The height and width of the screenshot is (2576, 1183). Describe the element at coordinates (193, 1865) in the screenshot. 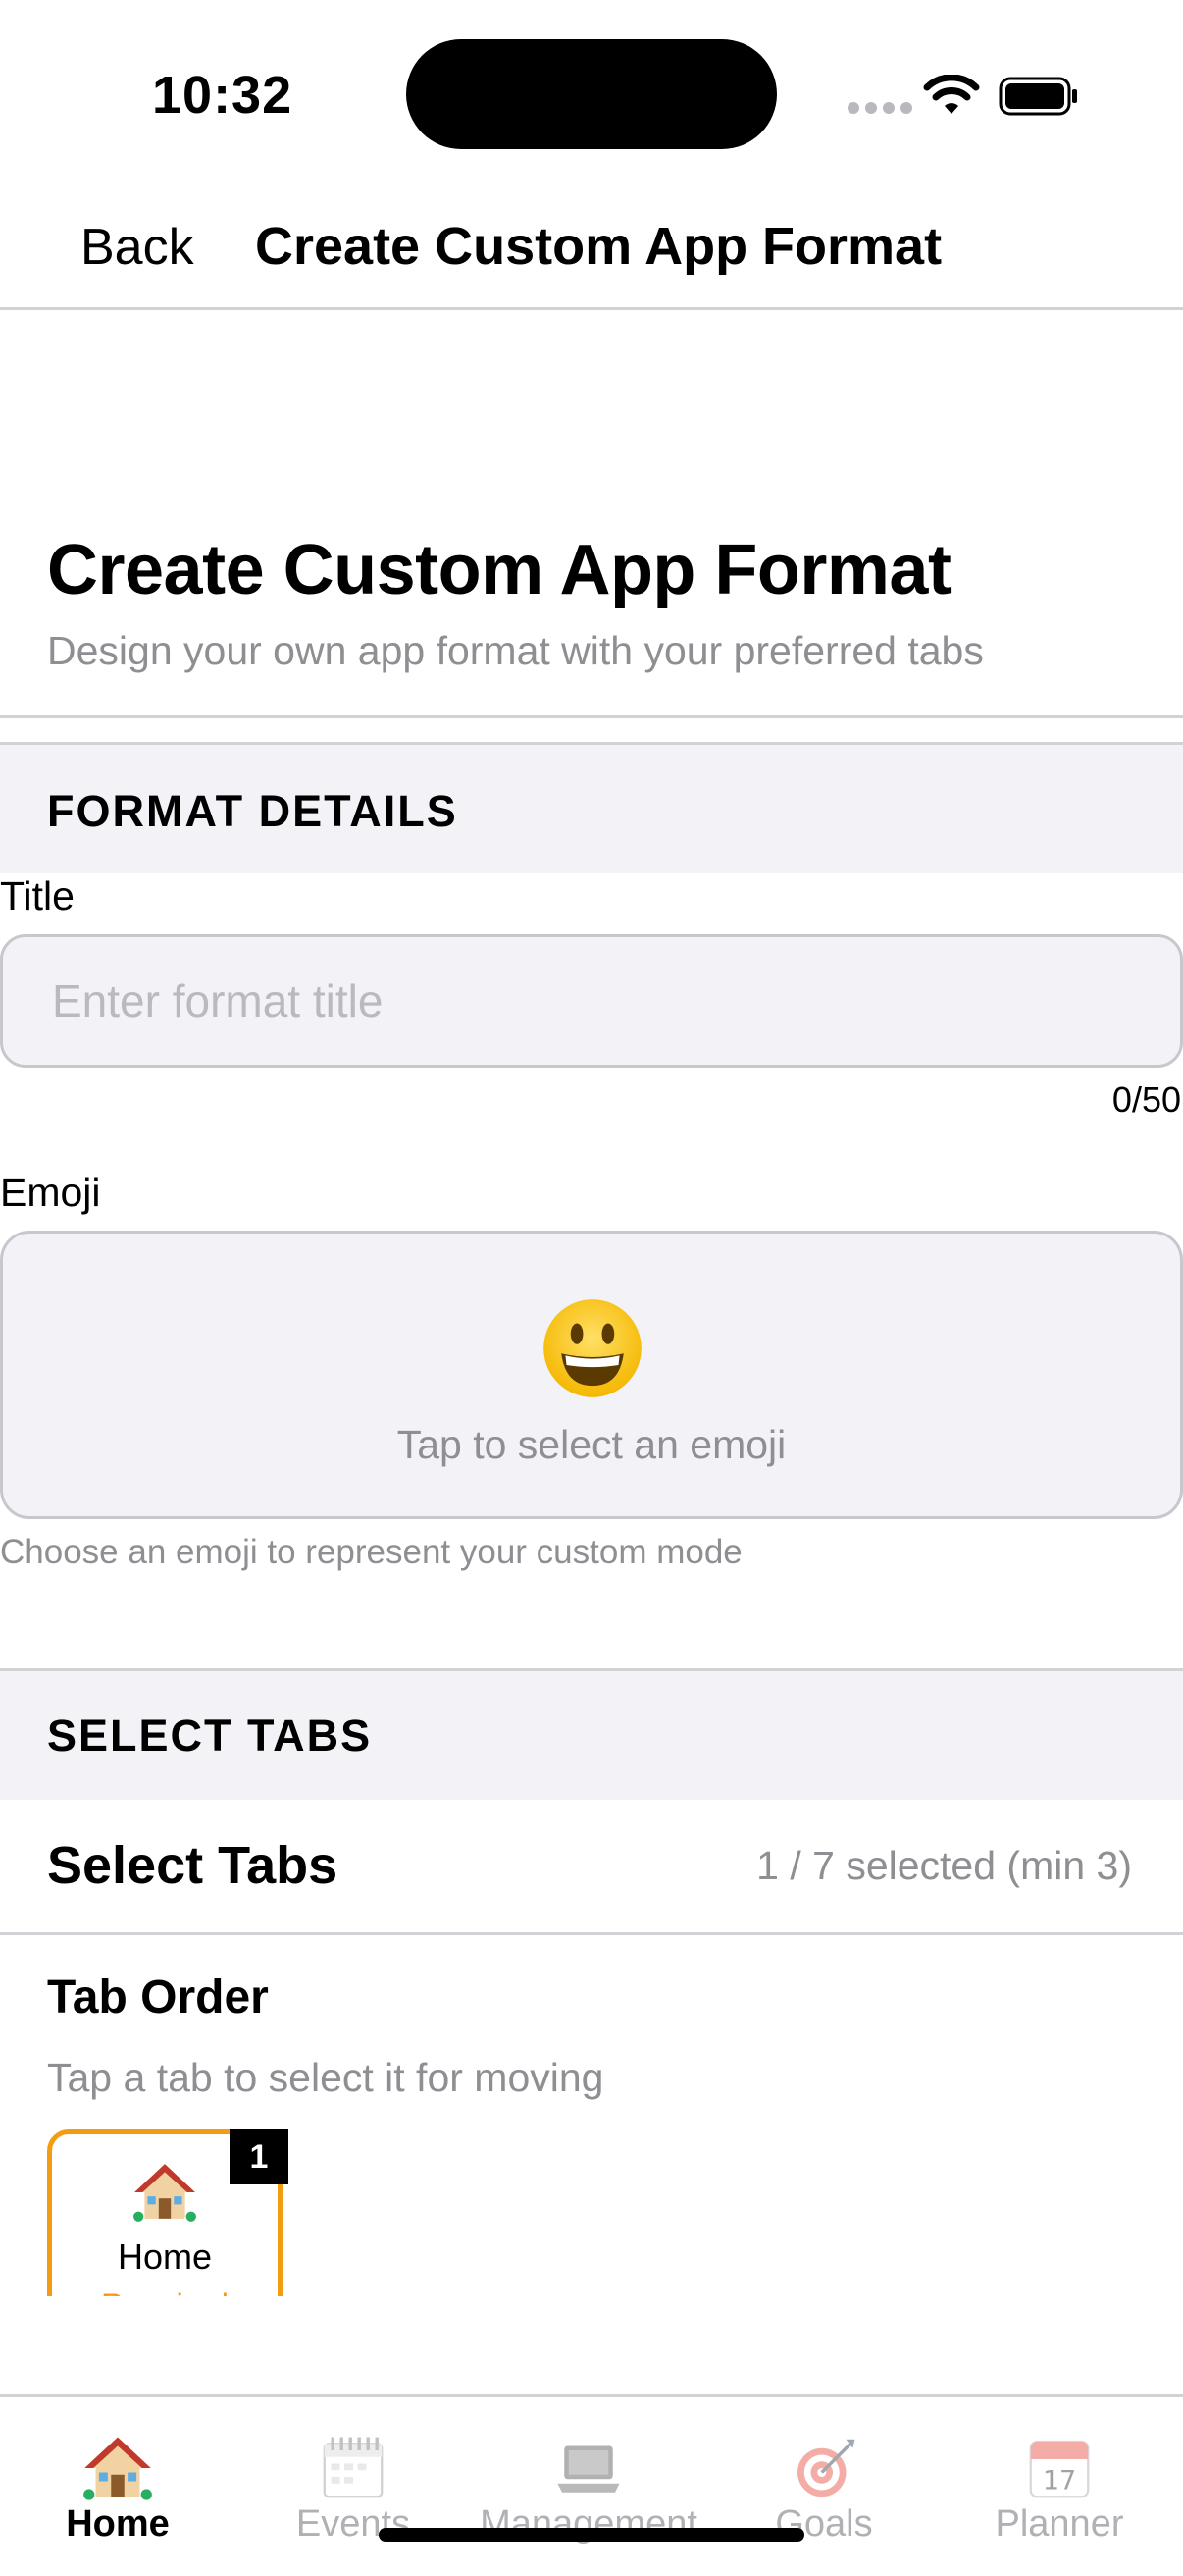

I see `select-tabs-title: Select Tabs` at that location.